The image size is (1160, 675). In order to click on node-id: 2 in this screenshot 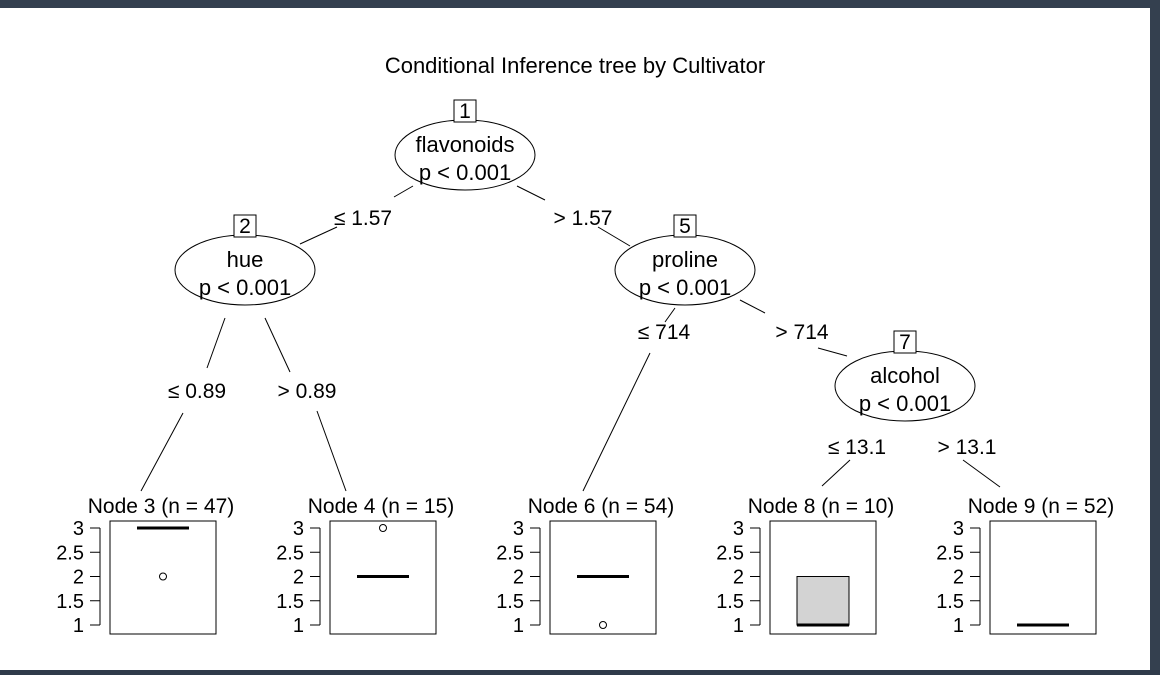, I will do `click(245, 226)`.